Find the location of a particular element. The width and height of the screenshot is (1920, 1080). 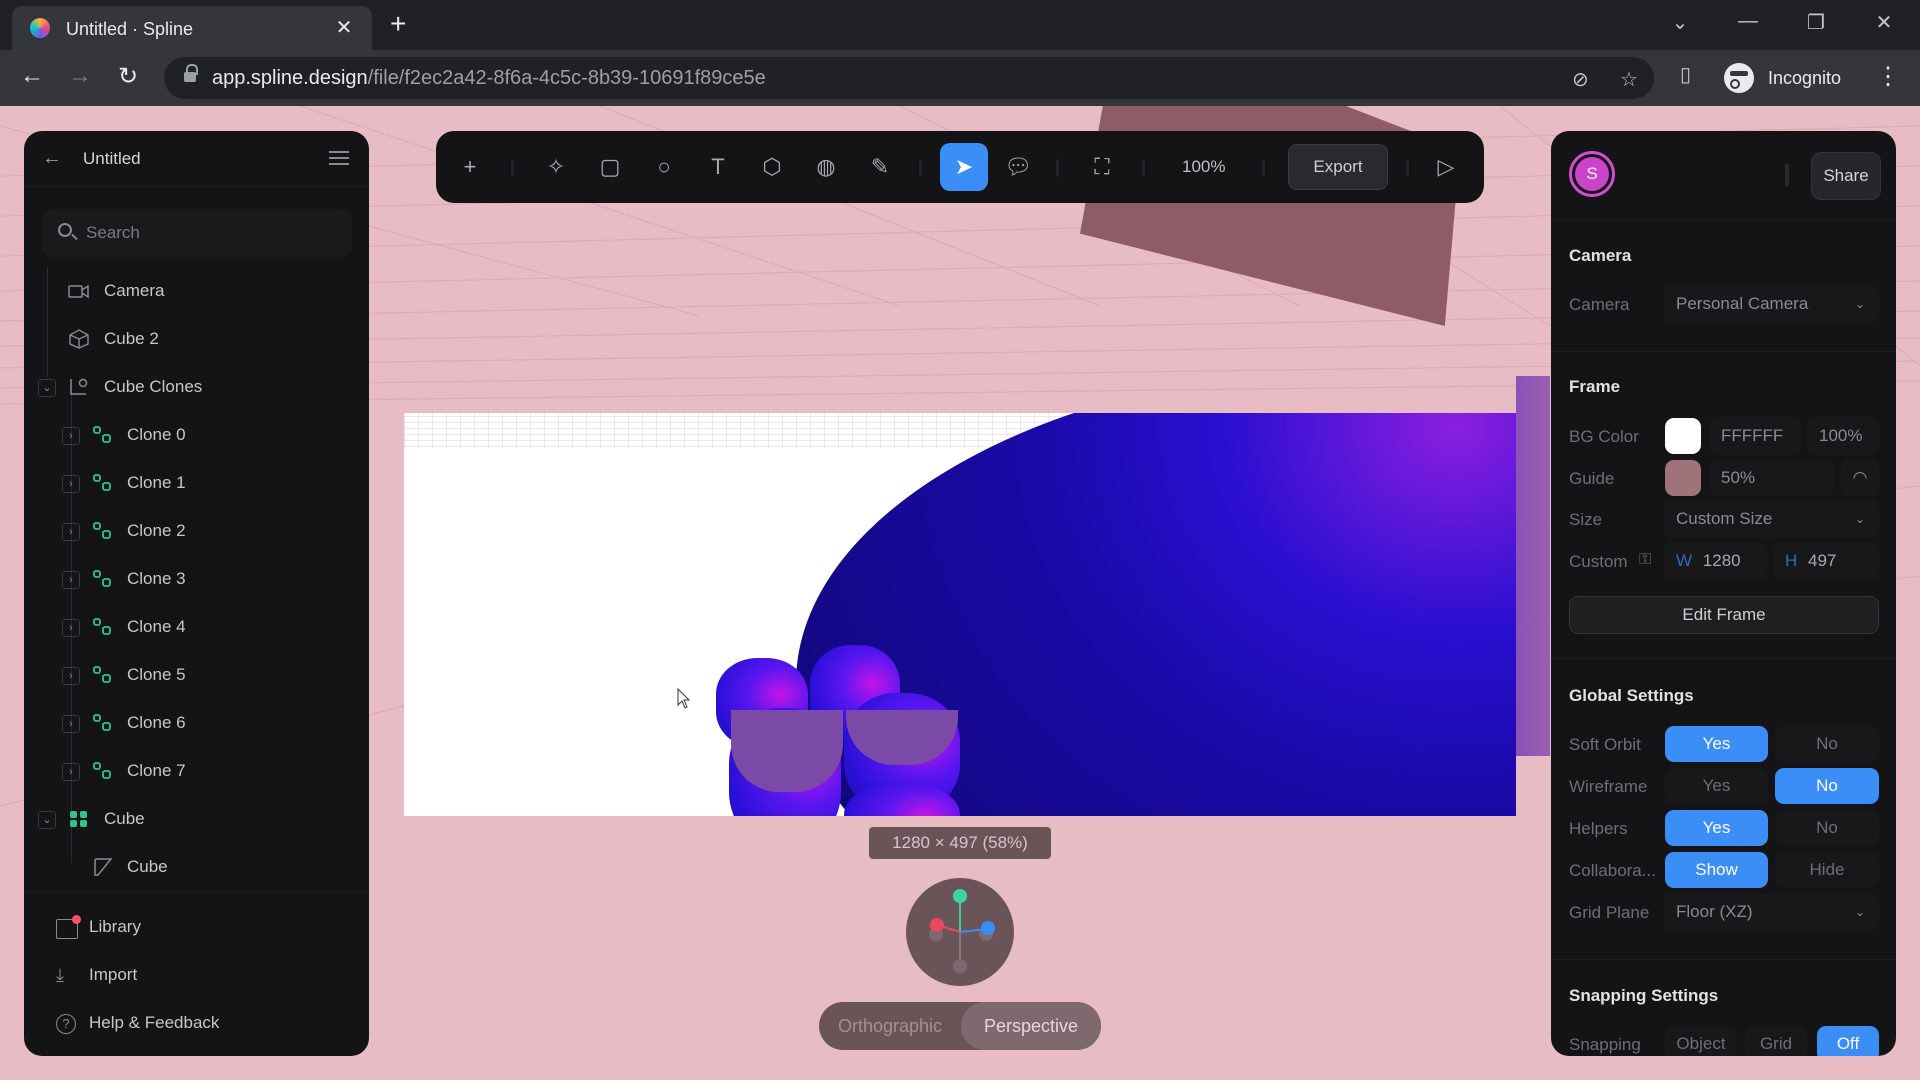

guide-visibility-icon: ◠ is located at coordinates (1860, 478).